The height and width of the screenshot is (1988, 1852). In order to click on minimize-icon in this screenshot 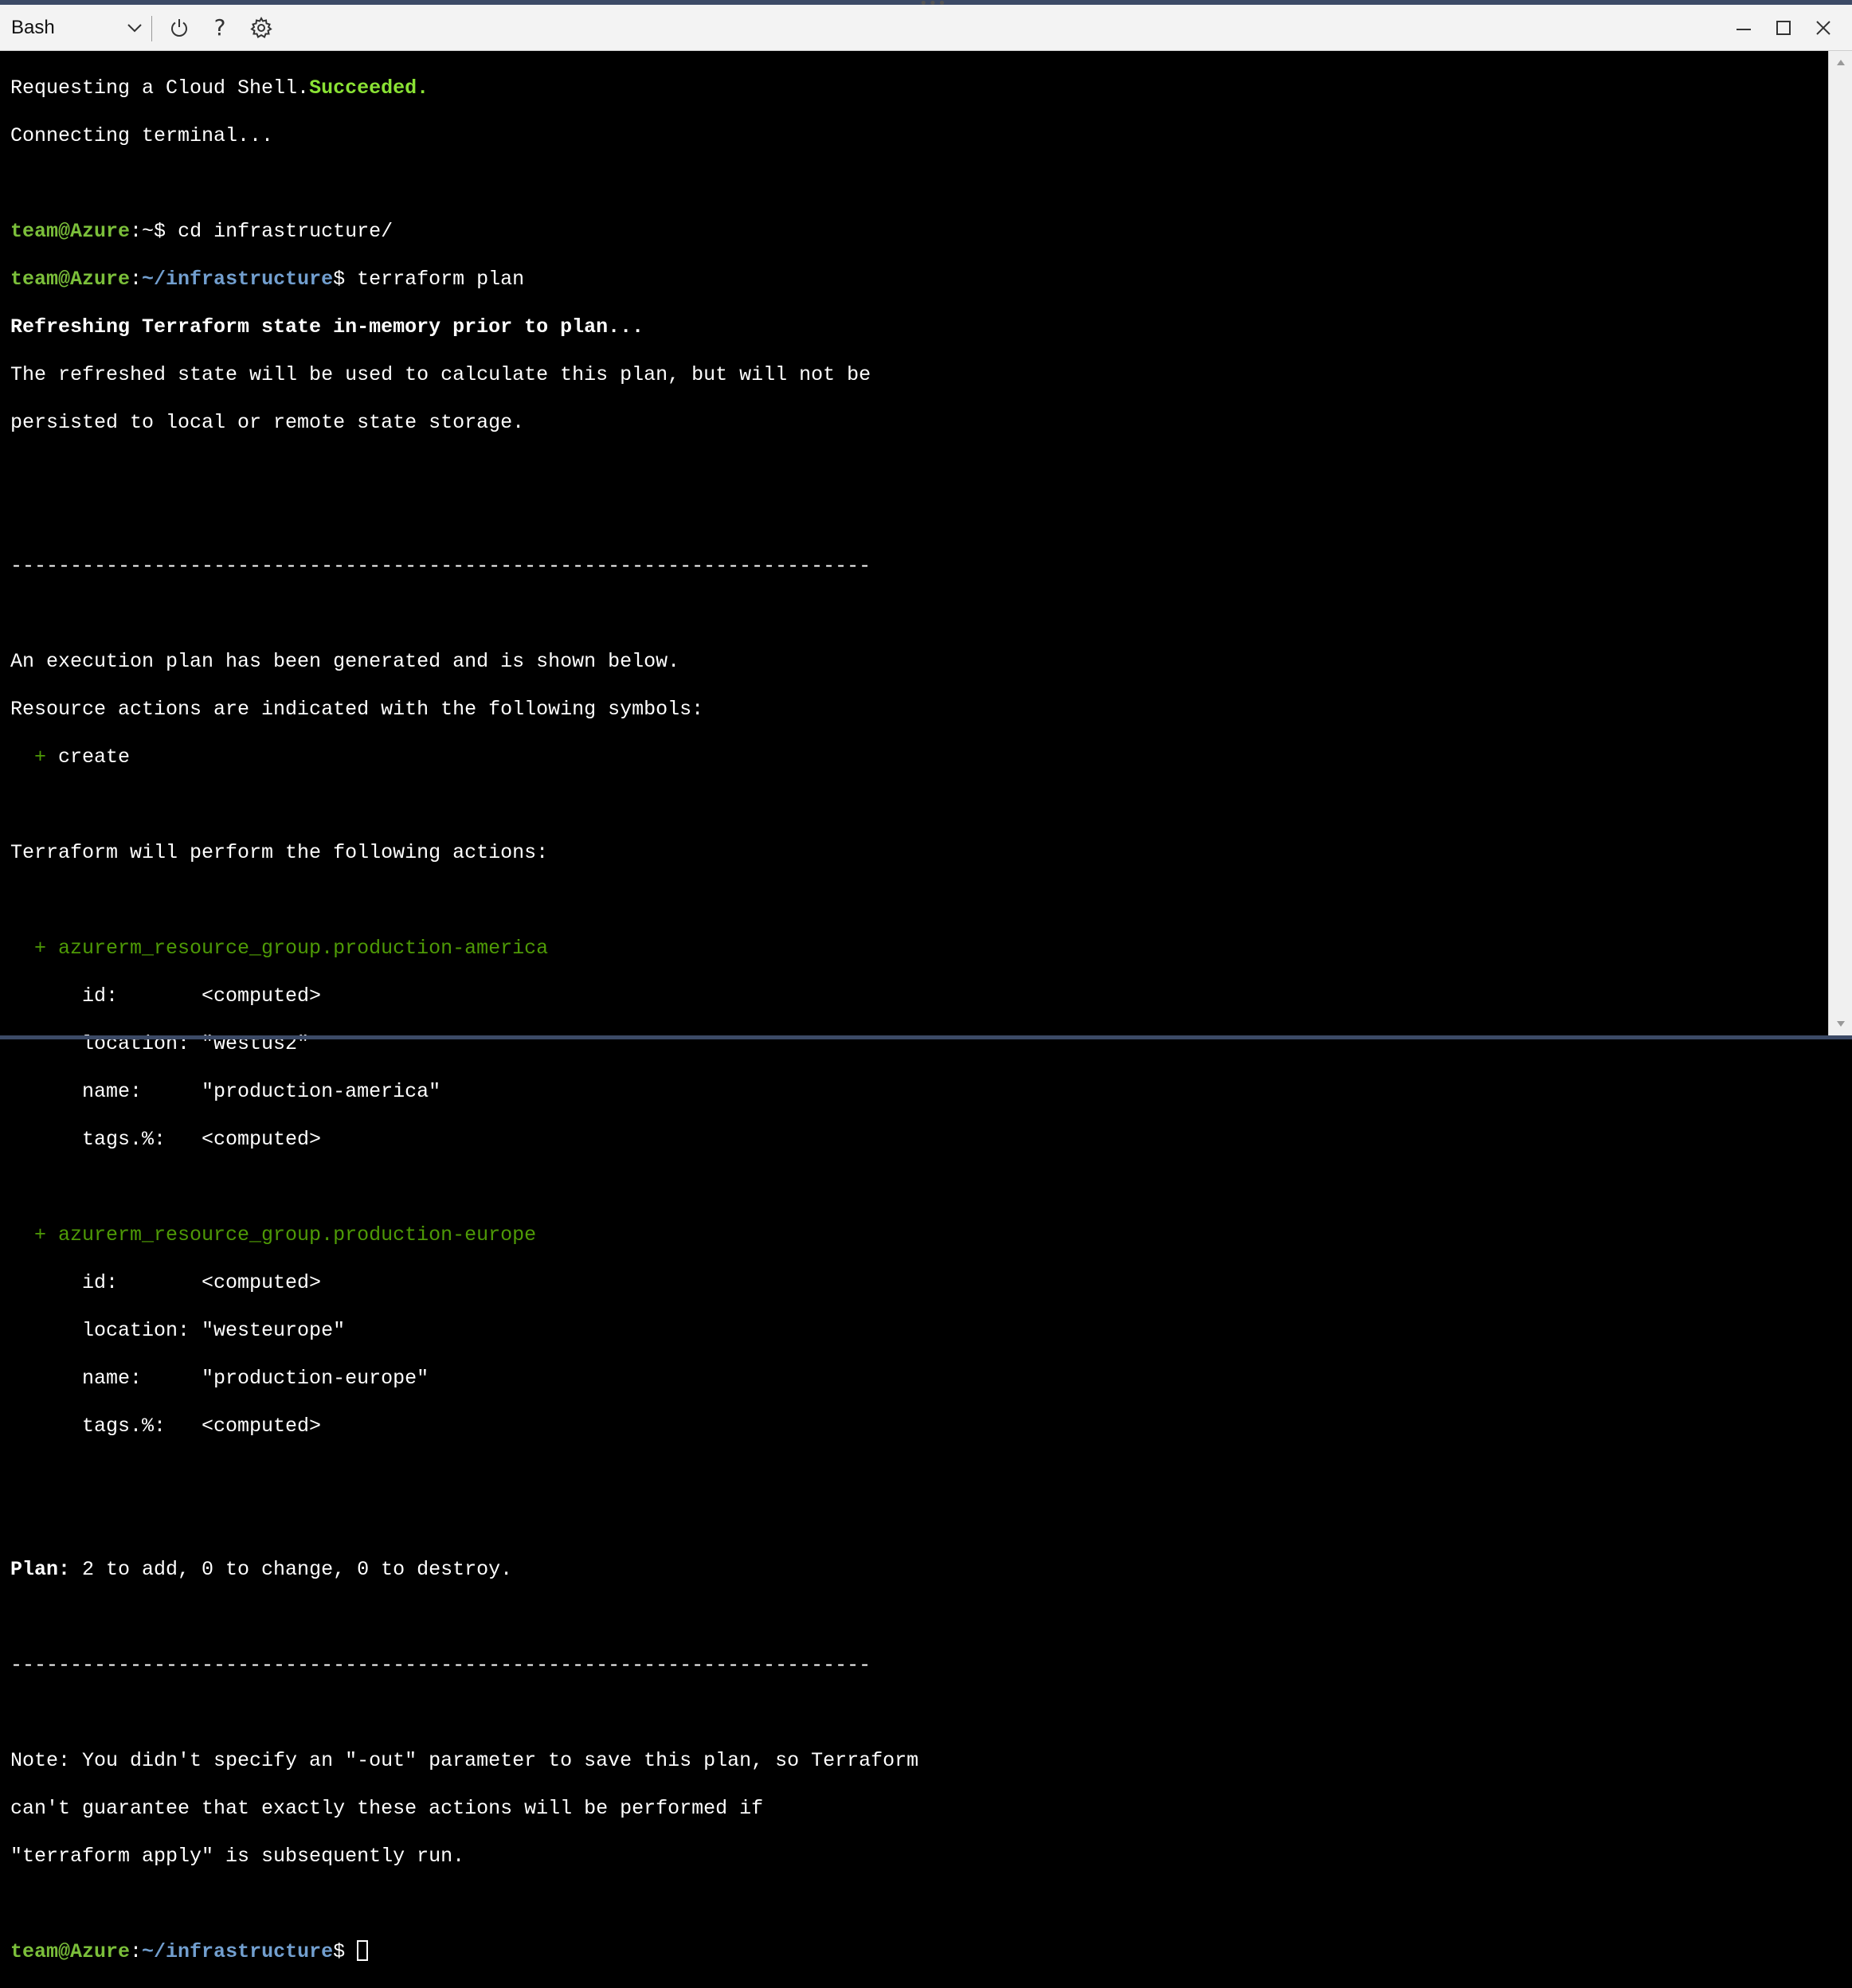, I will do `click(1743, 29)`.